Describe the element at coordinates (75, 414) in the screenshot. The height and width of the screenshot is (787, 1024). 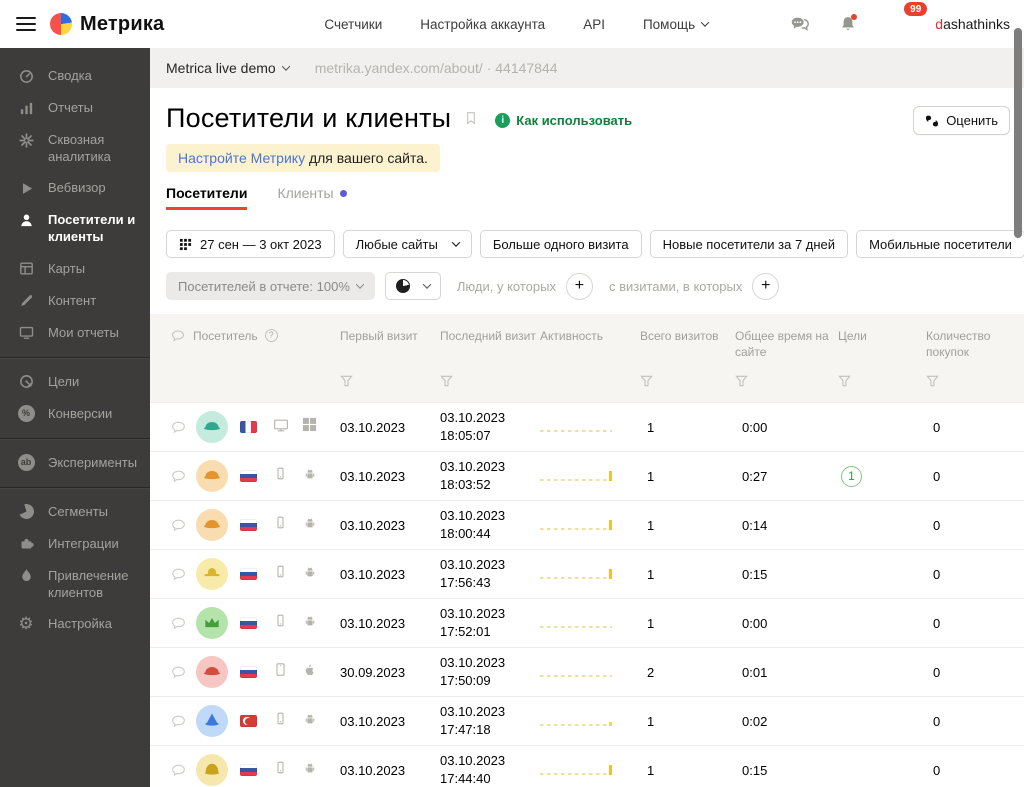
I see `sidebar-item-conversions: % Конверсии` at that location.